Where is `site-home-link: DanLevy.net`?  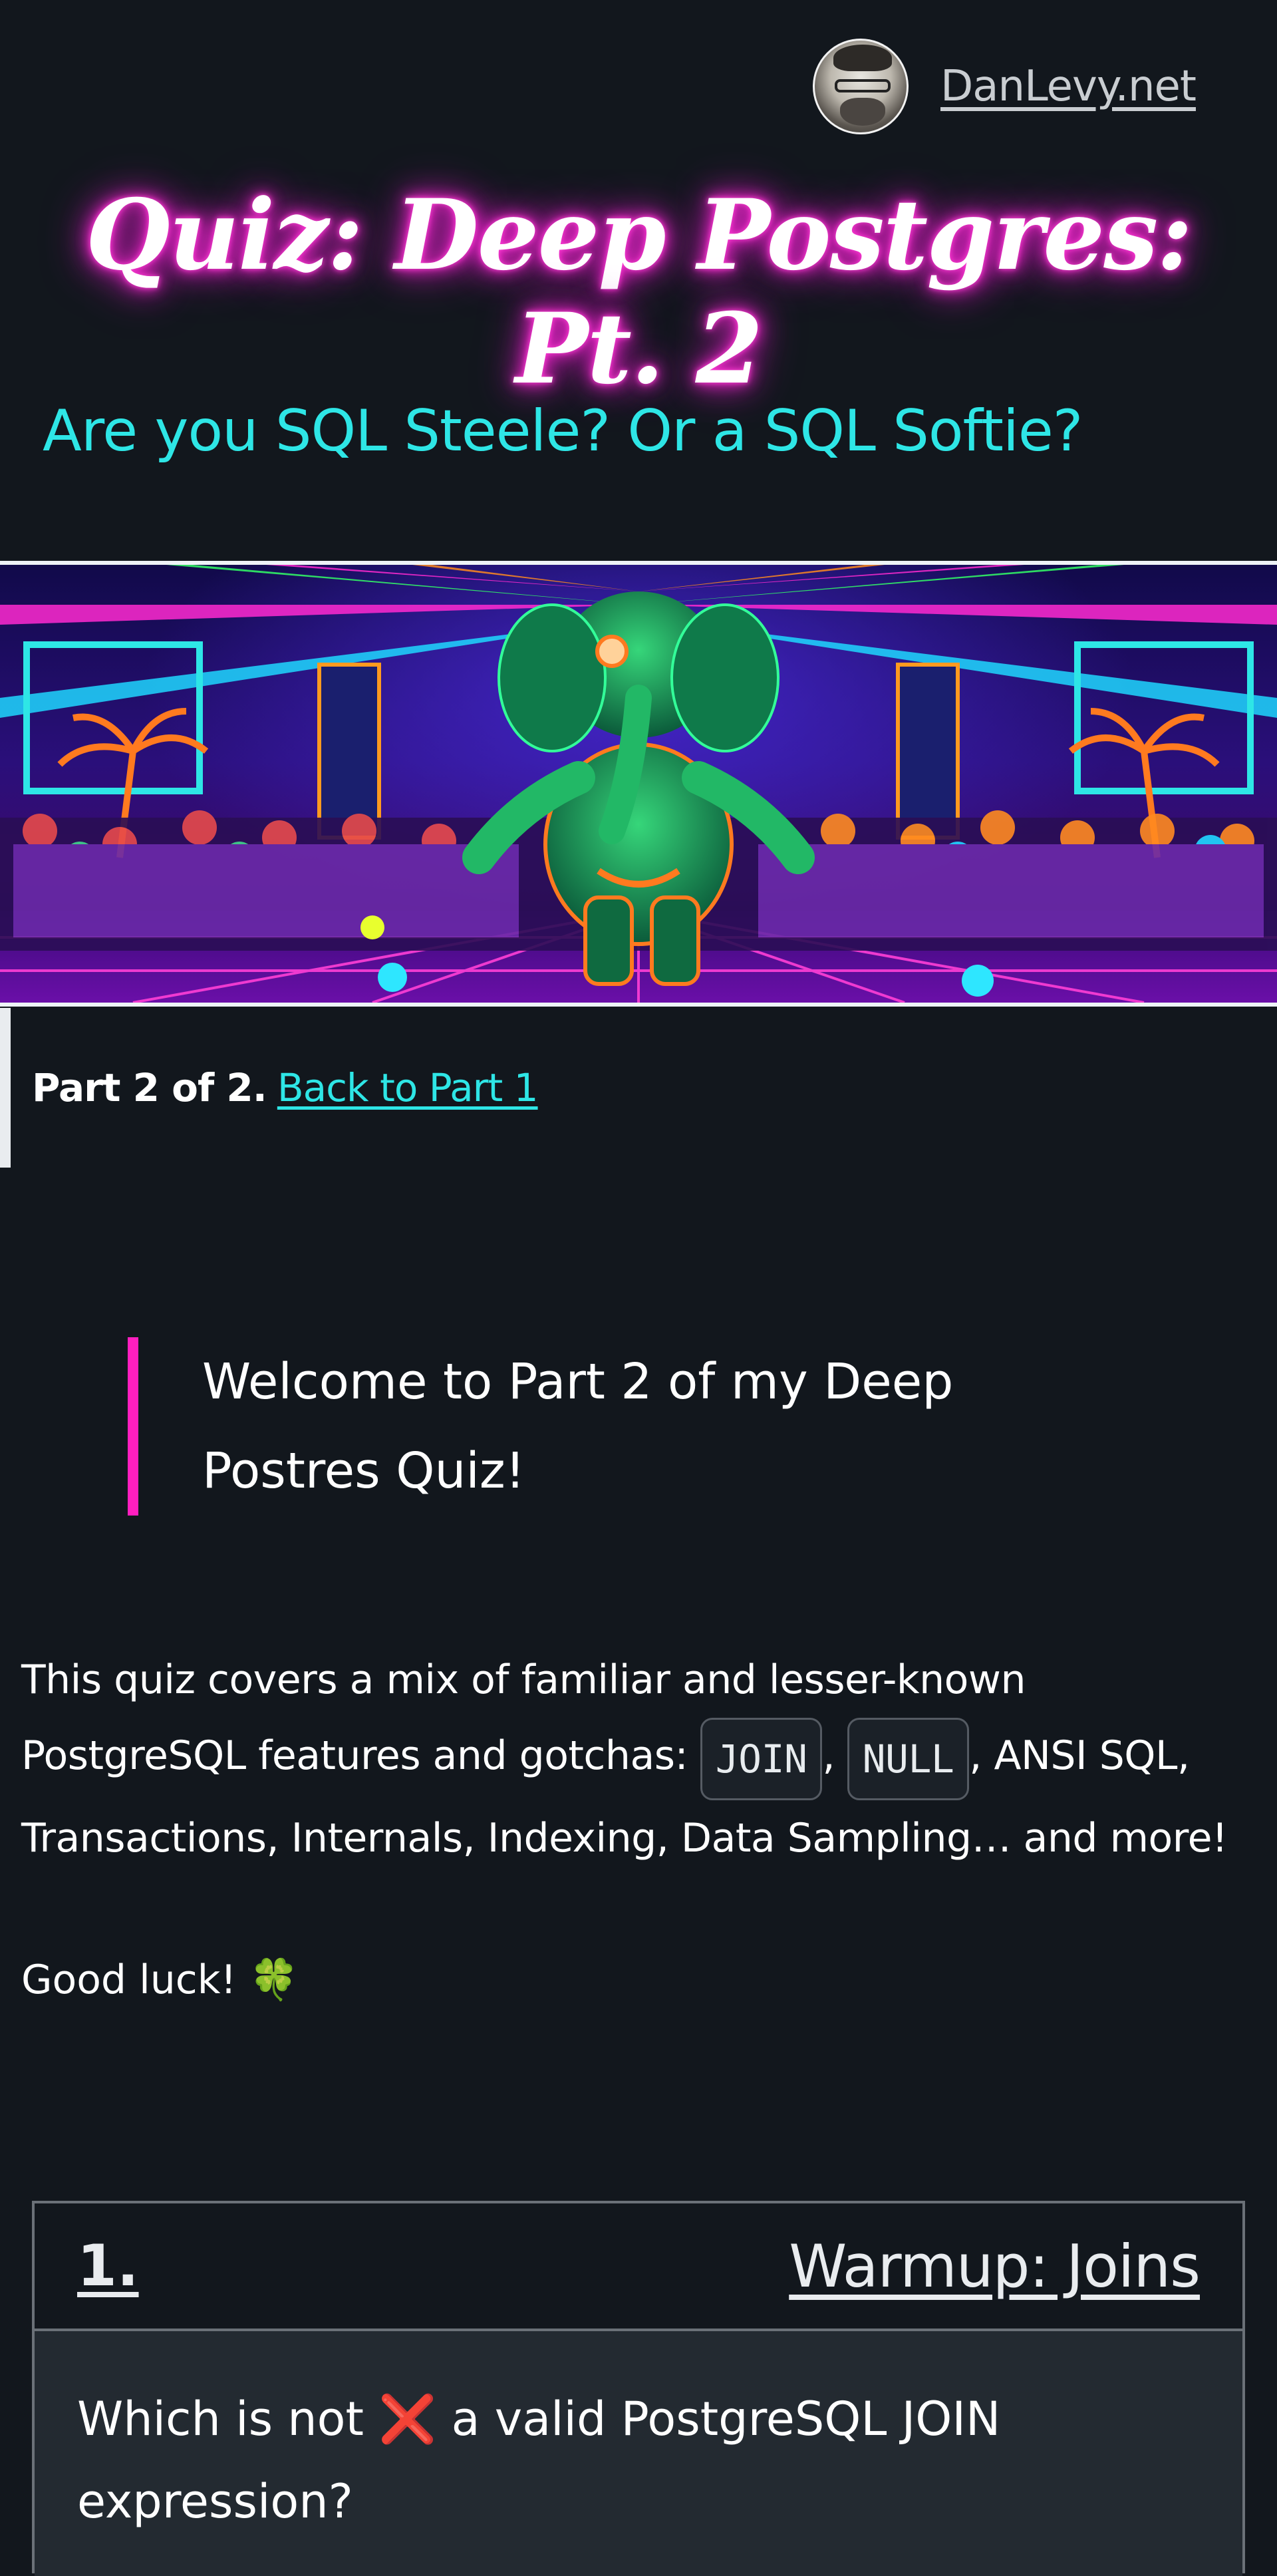 site-home-link: DanLevy.net is located at coordinates (1005, 86).